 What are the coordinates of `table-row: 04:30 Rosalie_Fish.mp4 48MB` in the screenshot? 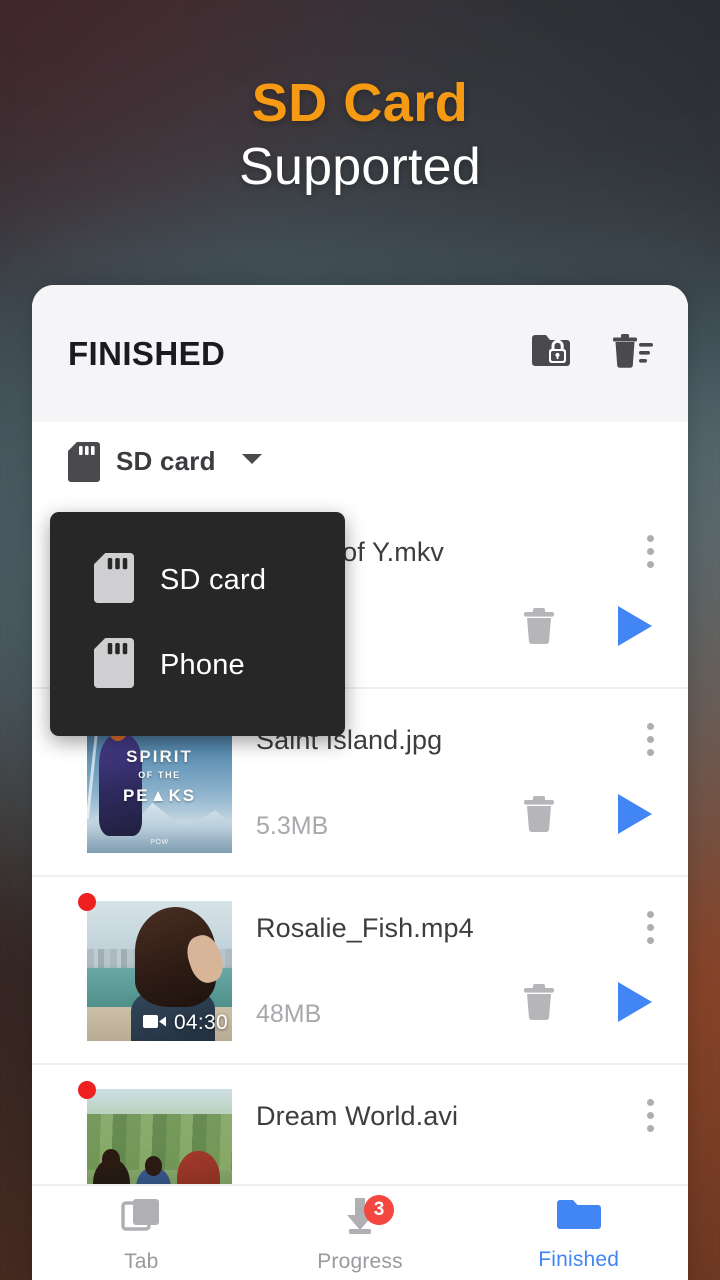 It's located at (360, 971).